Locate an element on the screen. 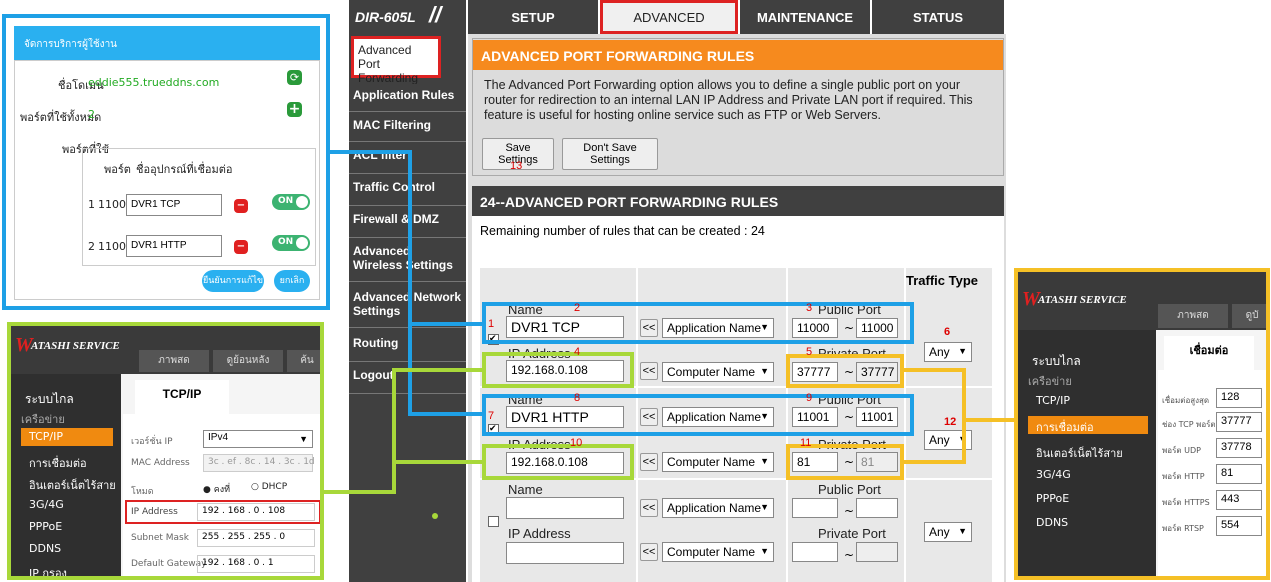 This screenshot has width=1271, height=582. annotation-7: 7 is located at coordinates (491, 416).